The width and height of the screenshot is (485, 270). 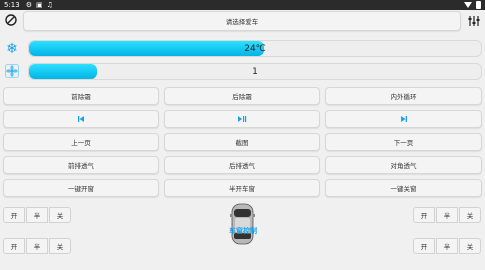 I want to click on next-page-label: 下一页, so click(x=403, y=143).